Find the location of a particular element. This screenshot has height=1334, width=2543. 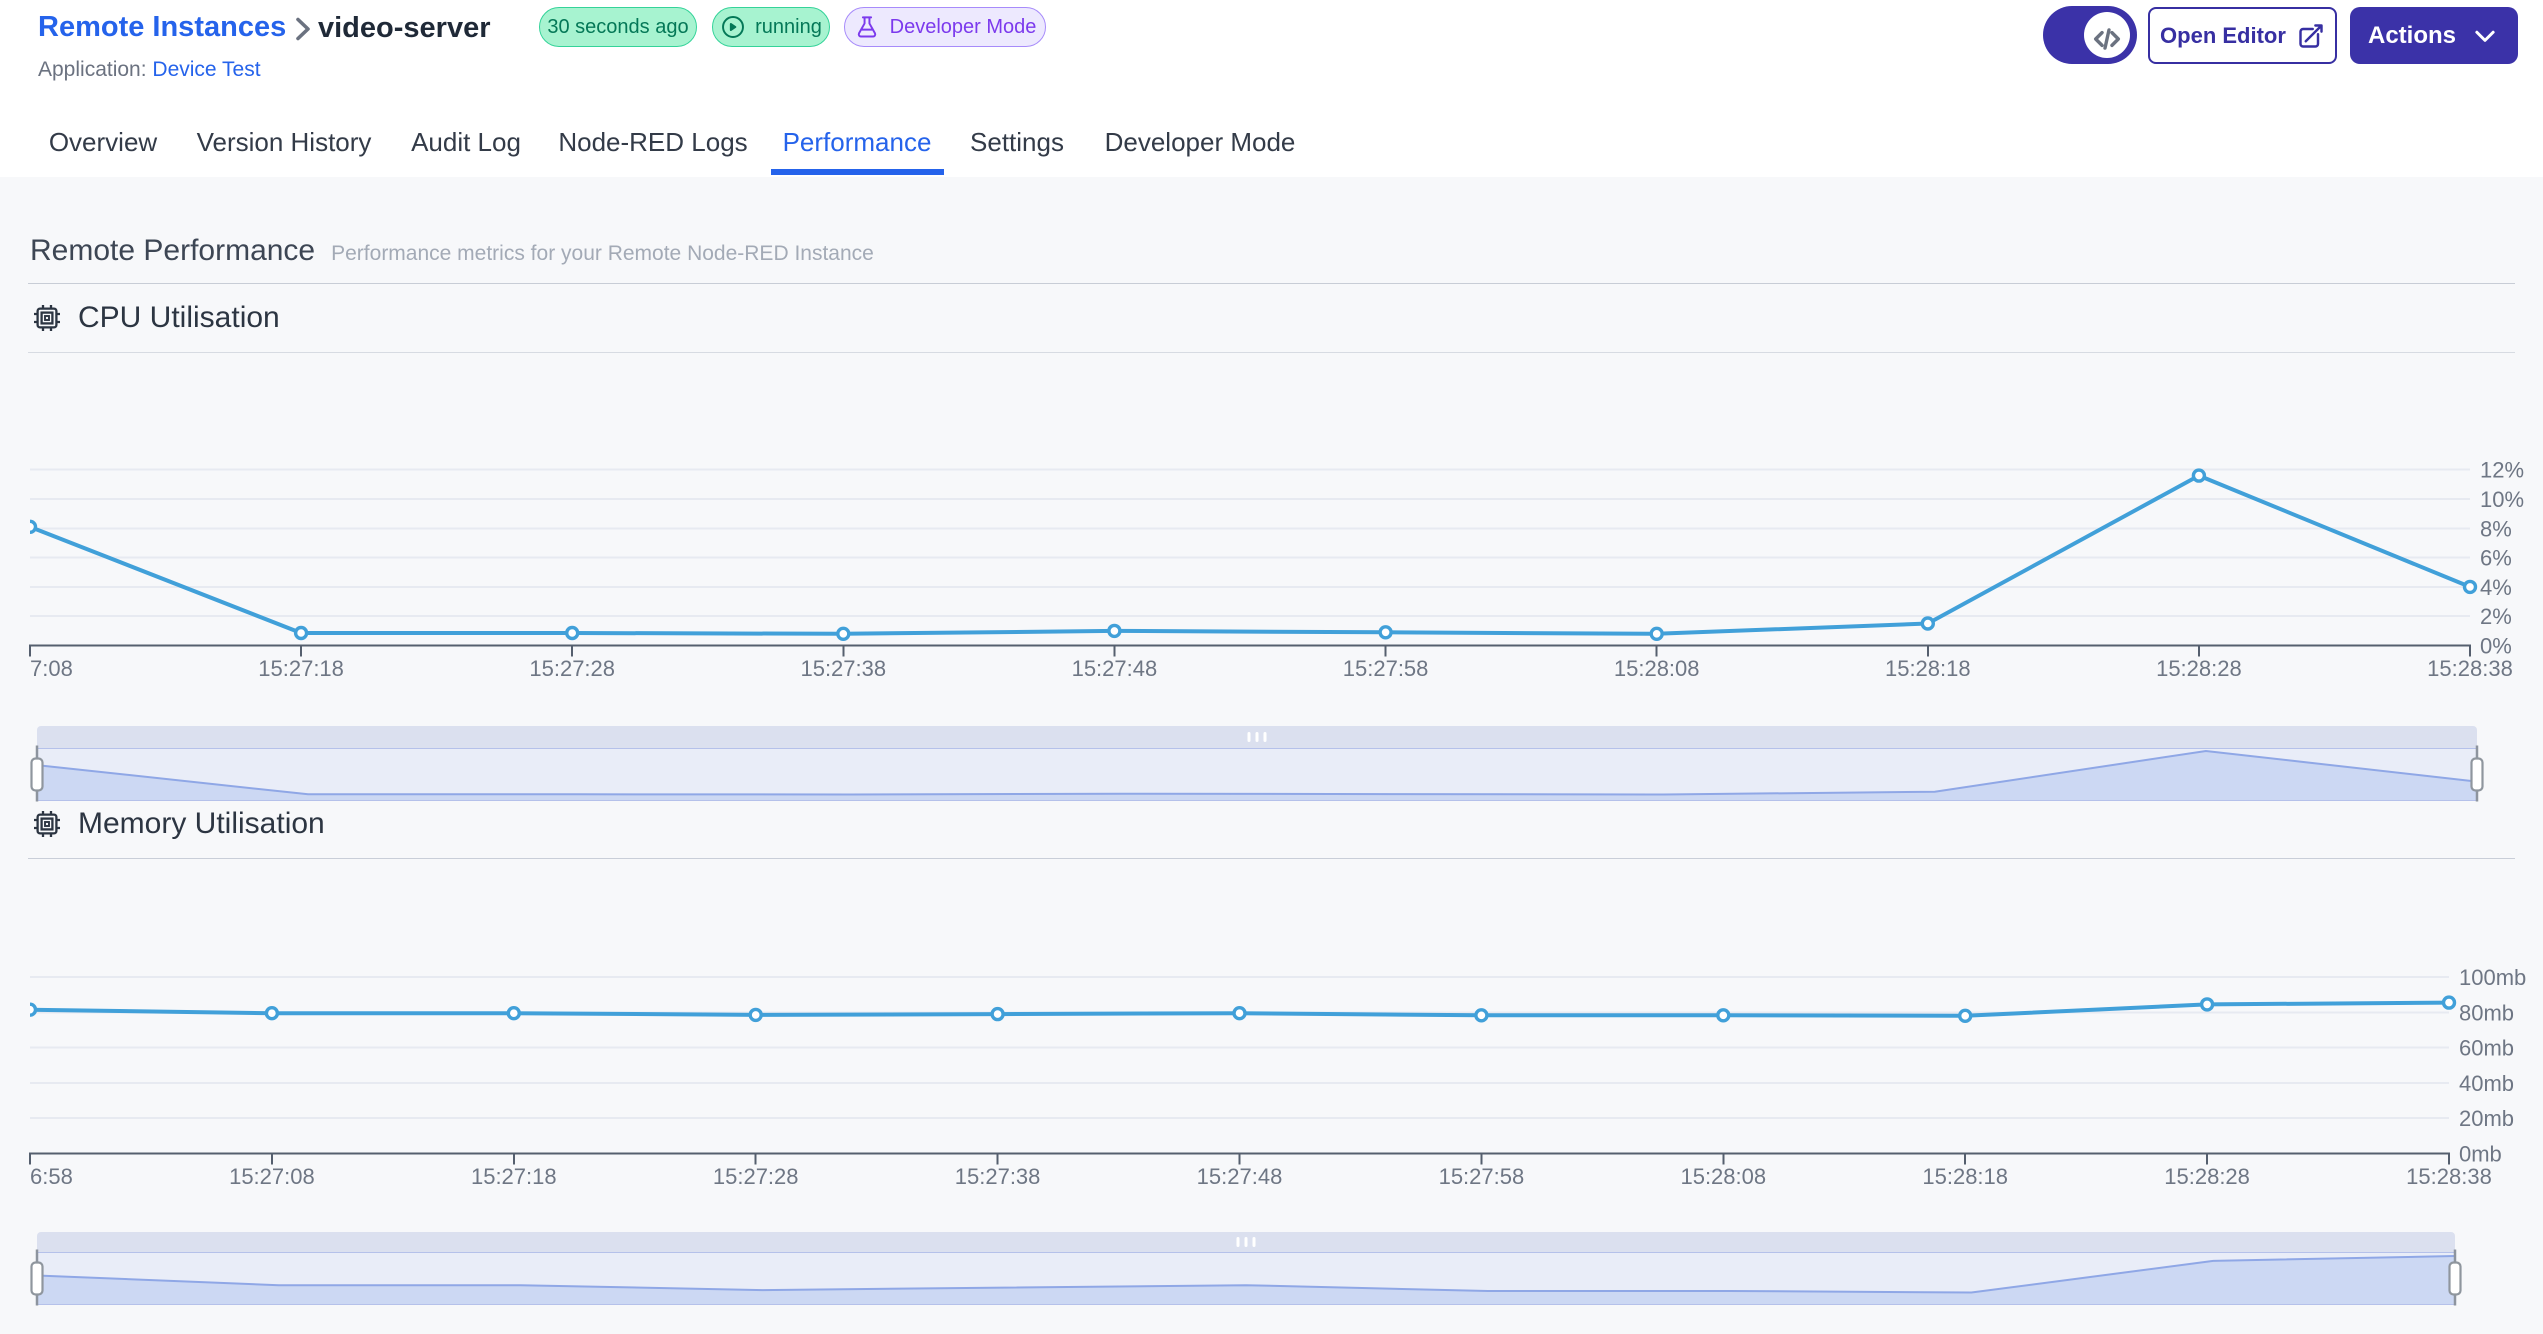

svg-text: 0% is located at coordinates (2496, 646).